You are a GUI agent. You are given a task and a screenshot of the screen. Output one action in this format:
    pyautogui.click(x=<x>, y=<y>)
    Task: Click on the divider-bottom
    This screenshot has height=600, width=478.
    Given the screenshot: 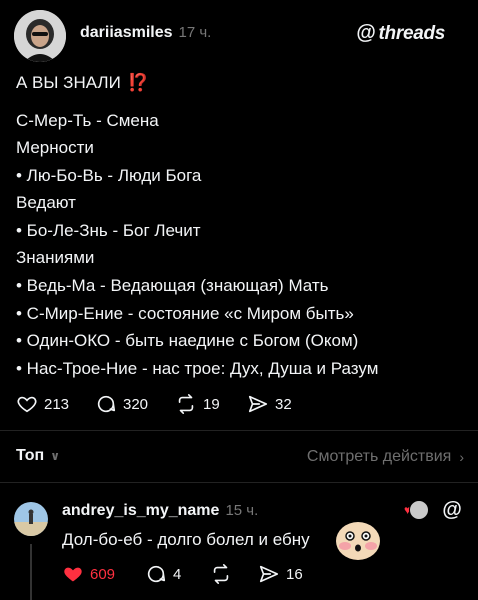 What is the action you would take?
    pyautogui.click(x=239, y=482)
    